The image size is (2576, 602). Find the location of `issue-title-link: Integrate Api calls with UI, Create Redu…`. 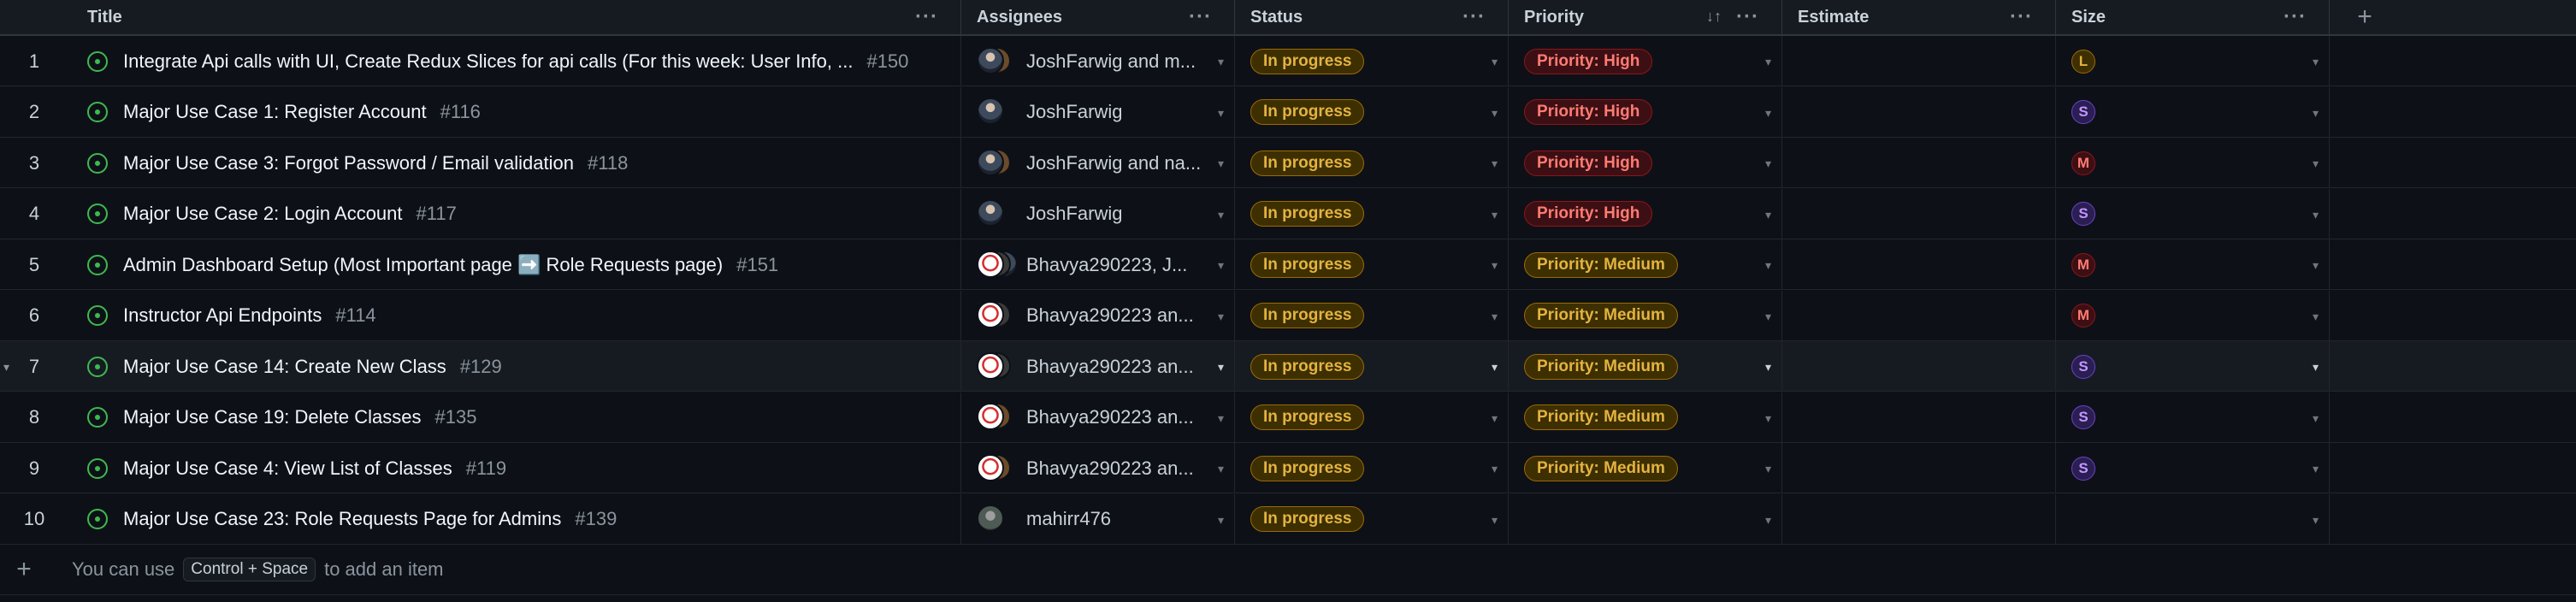

issue-title-link: Integrate Api calls with UI, Create Redu… is located at coordinates (488, 61).